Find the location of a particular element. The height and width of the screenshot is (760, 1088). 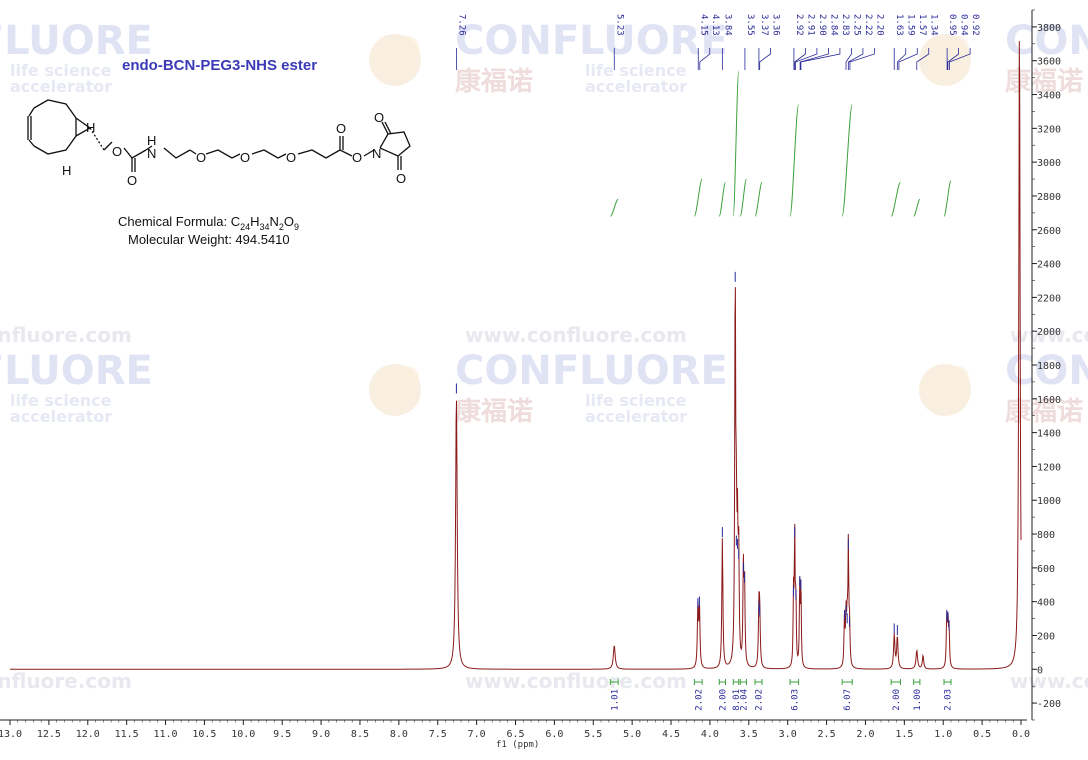

atom-label: H is located at coordinates (66, 170).